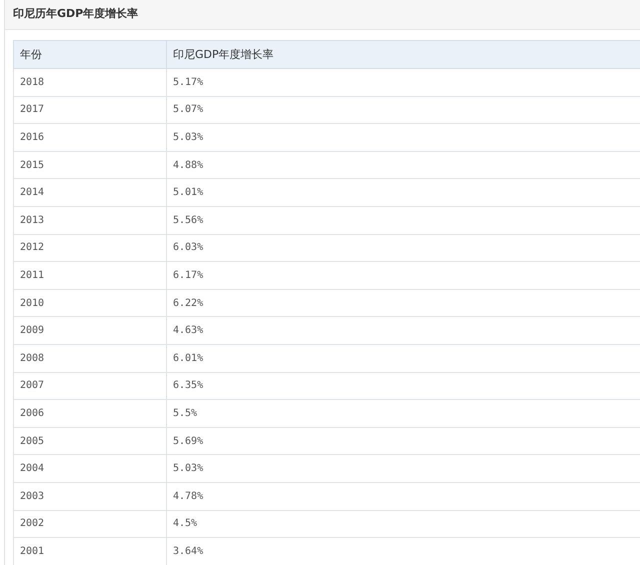 This screenshot has height=565, width=640. Describe the element at coordinates (90, 248) in the screenshot. I see `table-cell: 2012` at that location.